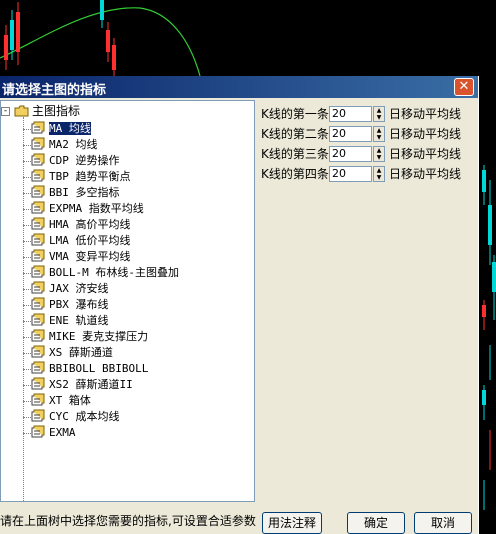 Image resolution: width=496 pixels, height=534 pixels. I want to click on tree-item: TBP 趋势平衡点, so click(81, 176).